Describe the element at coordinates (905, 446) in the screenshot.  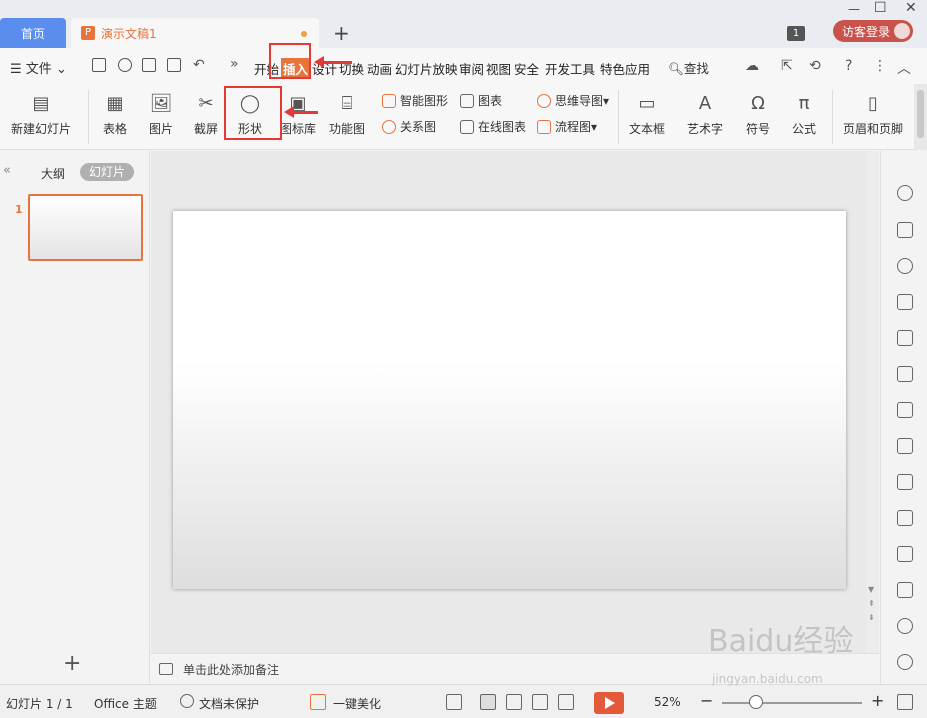
I see `sliders-icon` at that location.